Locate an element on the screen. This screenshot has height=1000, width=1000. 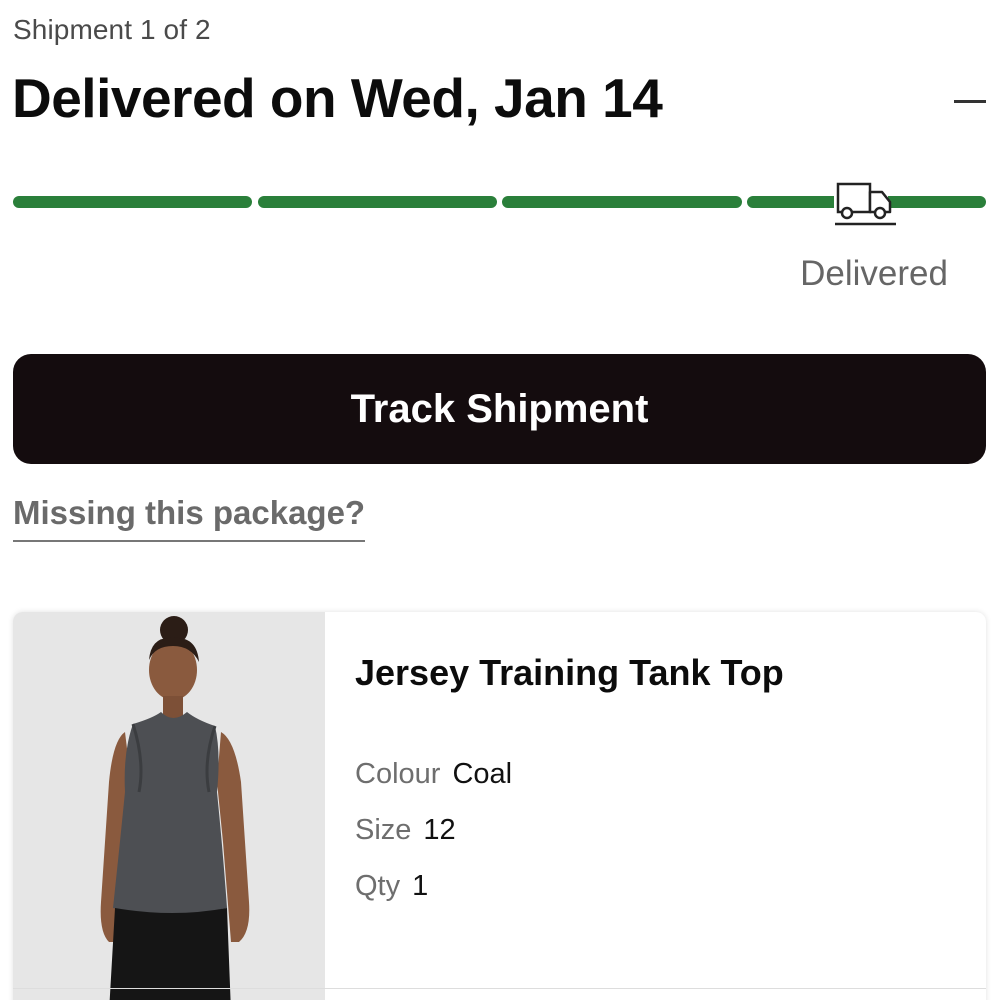
product-qty-row: Qty 1 is located at coordinates (391, 886).